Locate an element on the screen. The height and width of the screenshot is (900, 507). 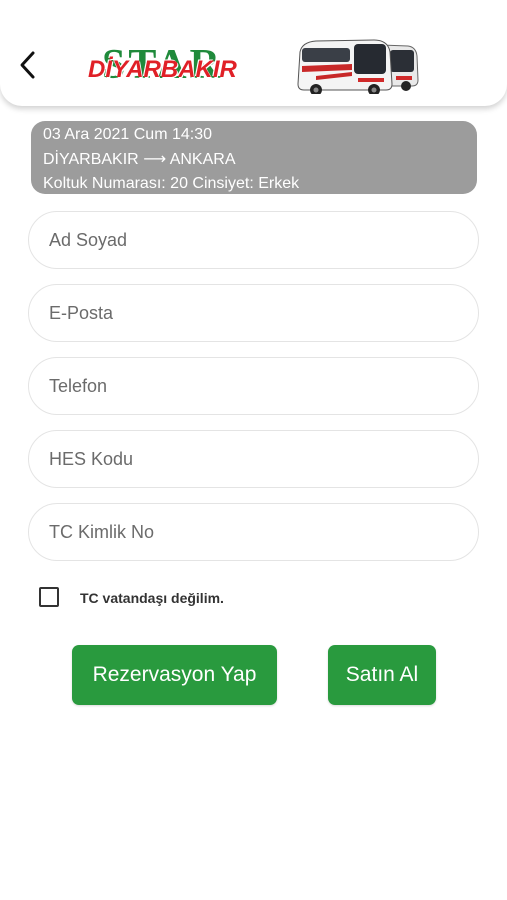
app-header: STAR DİYARBAKIR is located at coordinates (253, 53).